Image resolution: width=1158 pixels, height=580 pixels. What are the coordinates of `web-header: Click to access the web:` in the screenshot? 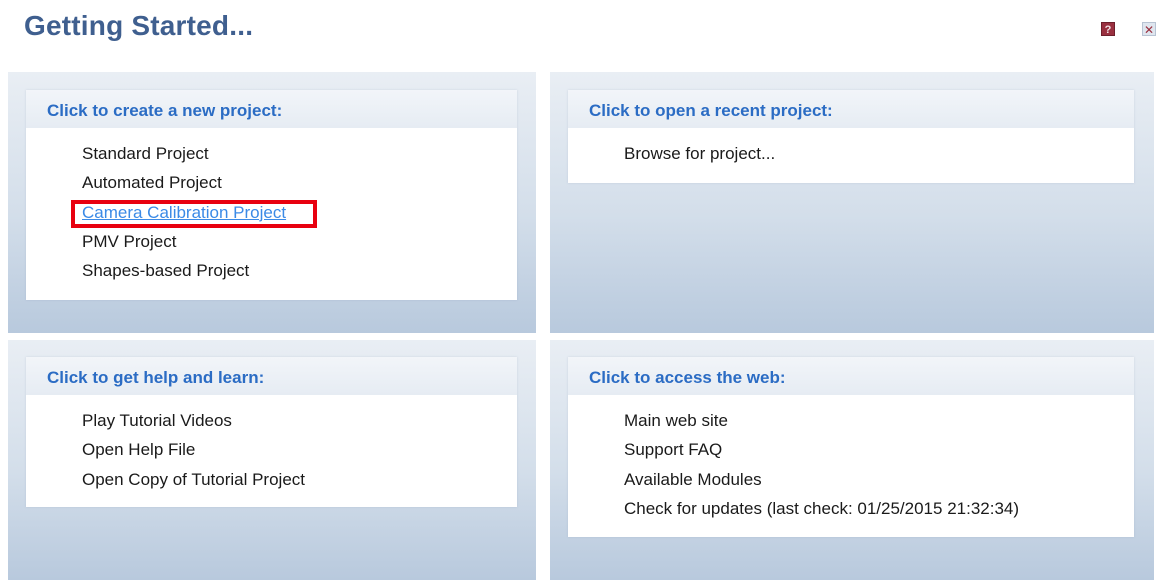 It's located at (851, 376).